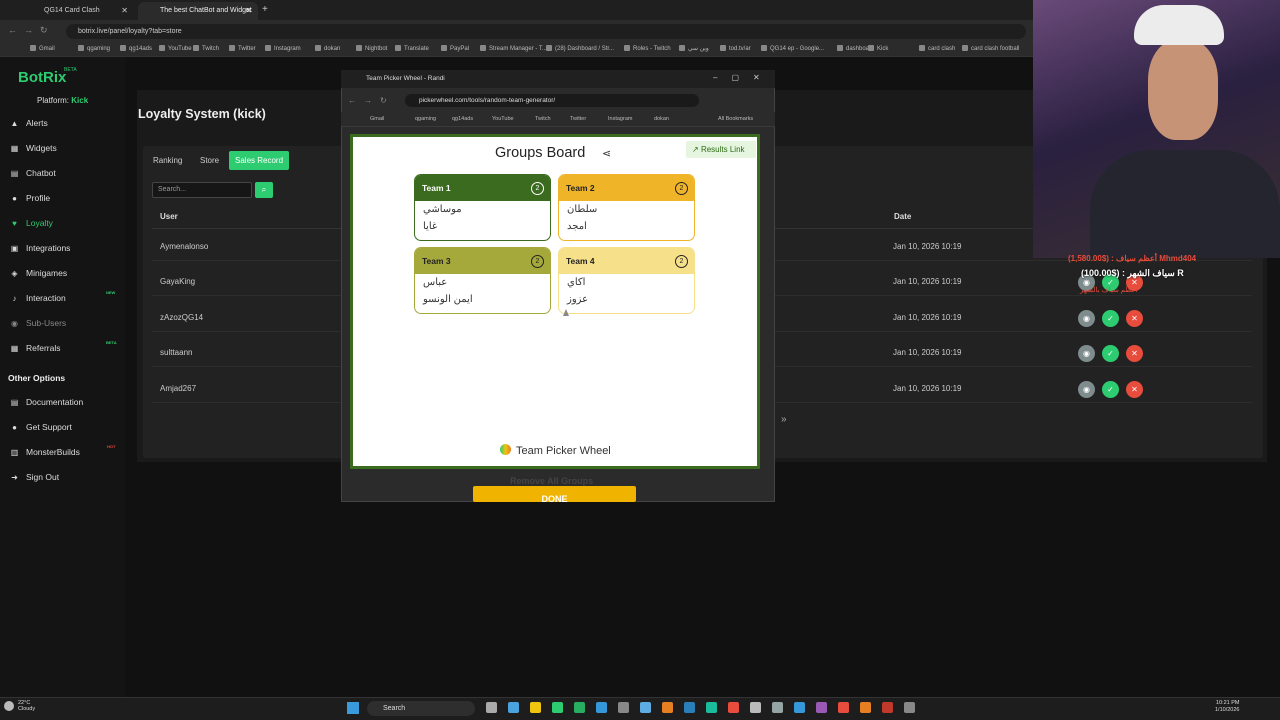 The height and width of the screenshot is (720, 1280). Describe the element at coordinates (38, 323) in the screenshot. I see `sidebar-item-sub-users: ◉ Sub-Users` at that location.